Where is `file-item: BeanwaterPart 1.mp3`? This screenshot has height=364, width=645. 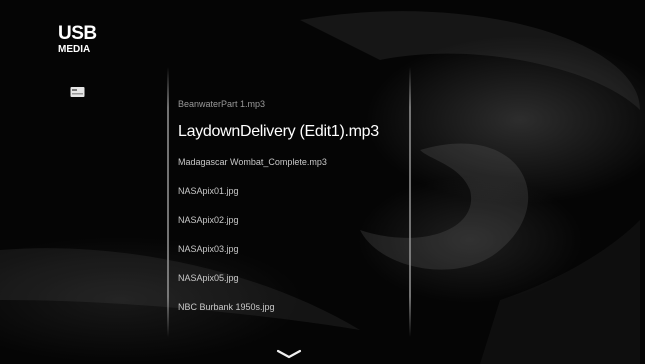
file-item: BeanwaterPart 1.mp3 is located at coordinates (298, 104).